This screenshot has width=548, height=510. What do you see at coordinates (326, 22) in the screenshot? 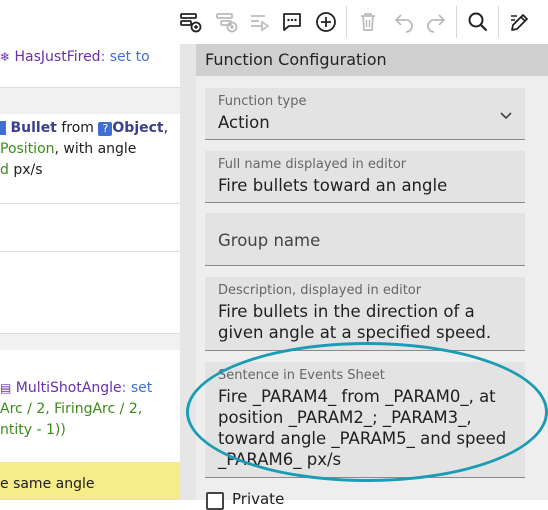
I see `add-icon` at bounding box center [326, 22].